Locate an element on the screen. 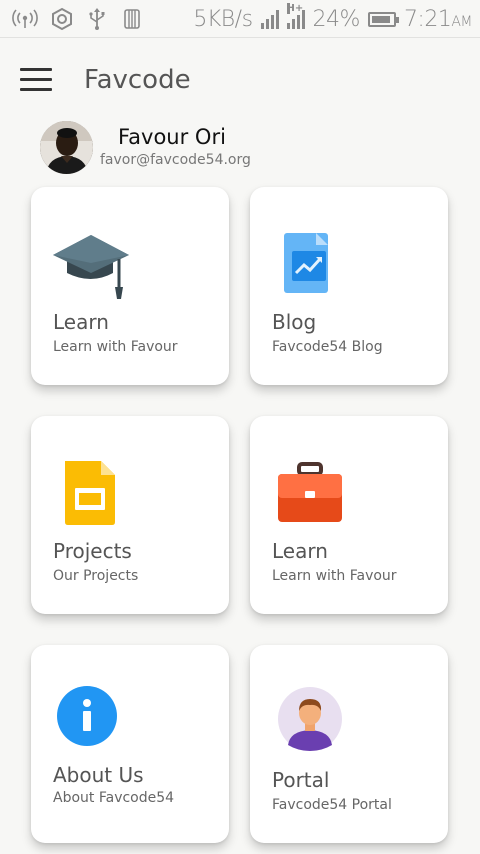 This screenshot has height=854, width=480. avatar is located at coordinates (66, 147).